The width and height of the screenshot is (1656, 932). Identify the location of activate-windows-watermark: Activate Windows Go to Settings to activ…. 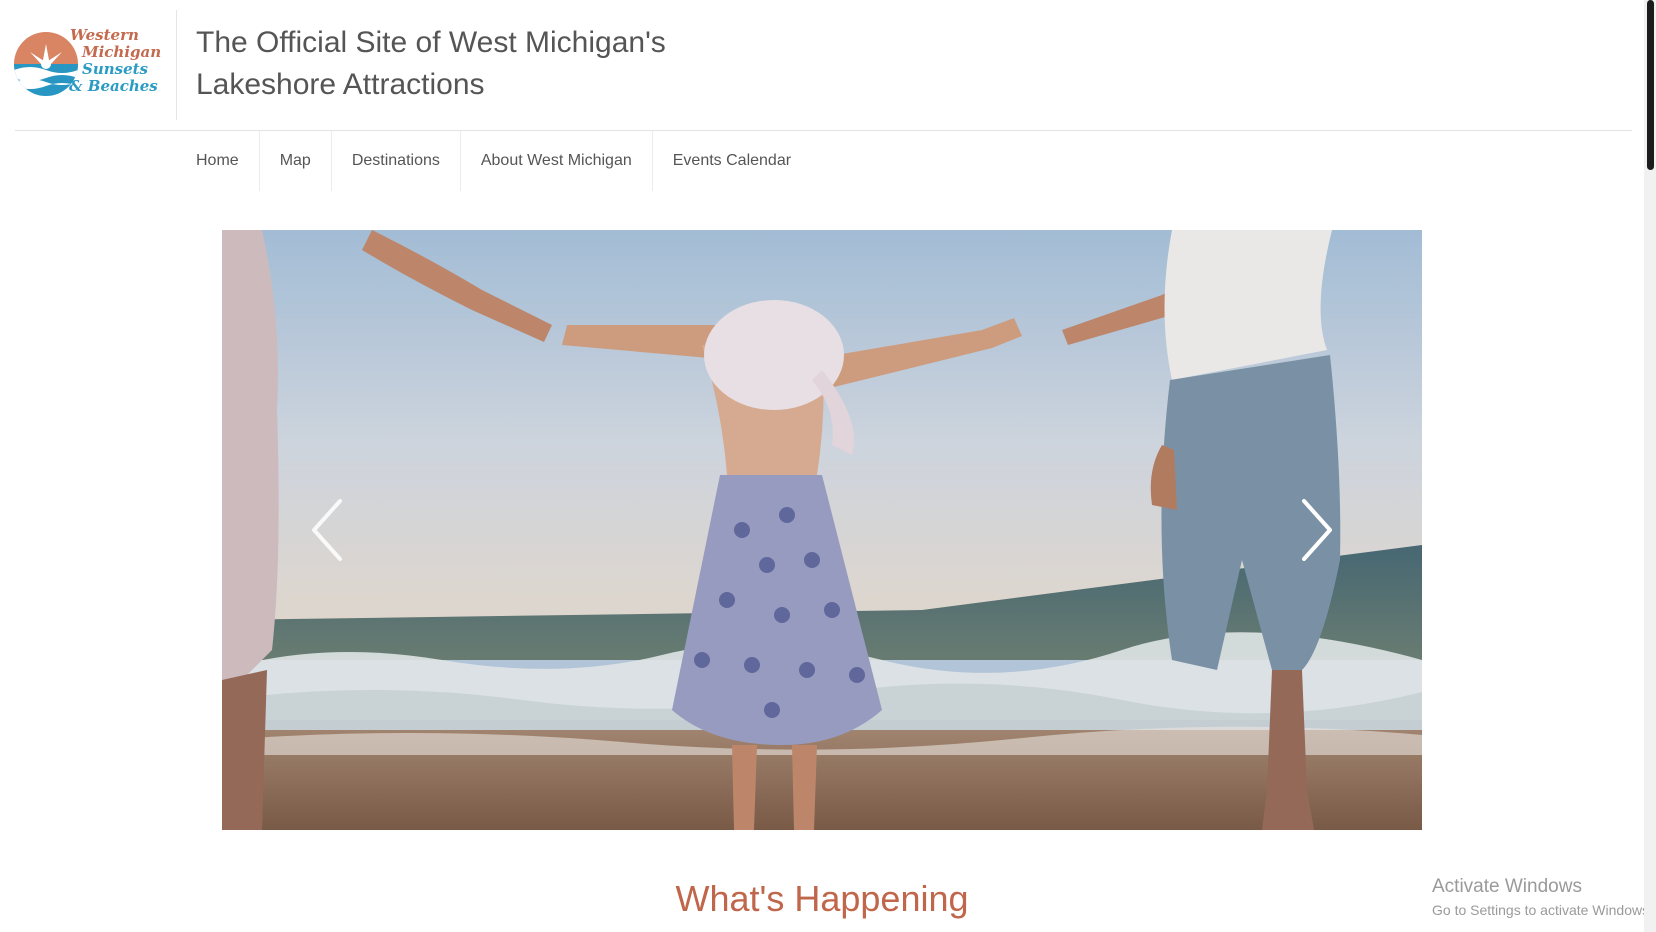
(1542, 897).